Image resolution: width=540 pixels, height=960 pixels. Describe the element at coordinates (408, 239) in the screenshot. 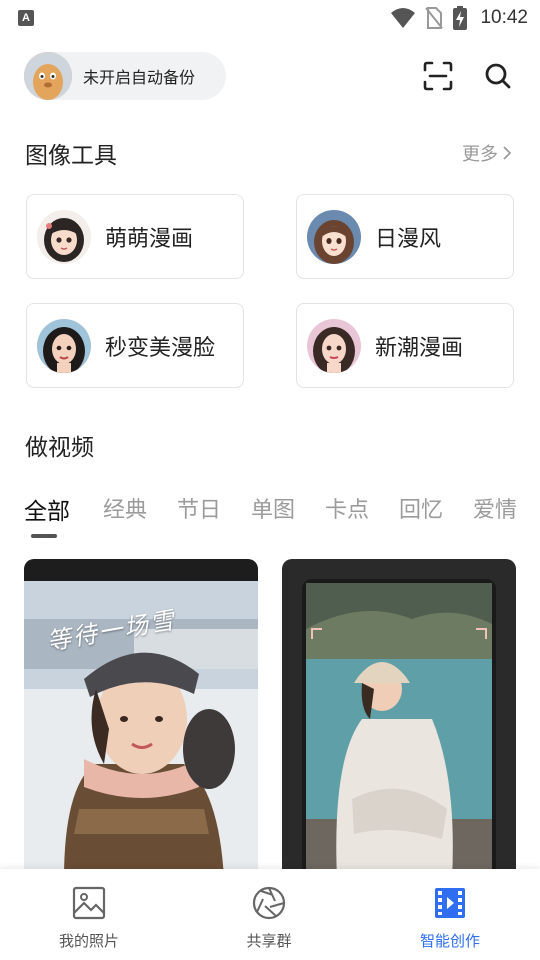

I see `tool-label: 日漫风` at that location.